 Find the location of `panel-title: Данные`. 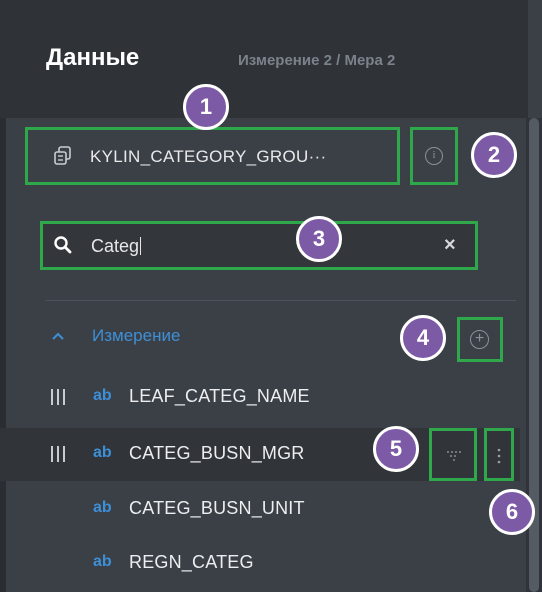

panel-title: Данные is located at coordinates (93, 57).